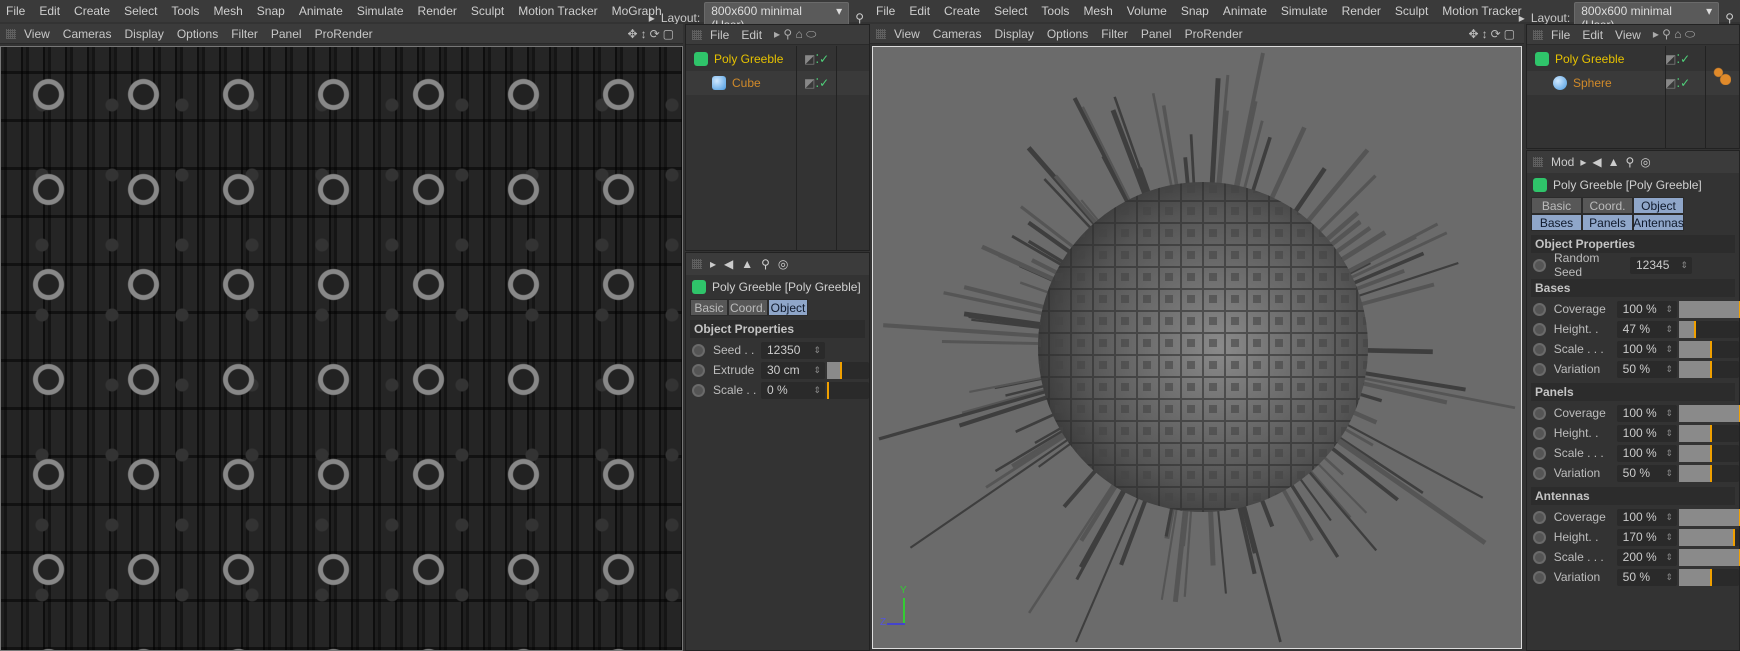 The width and height of the screenshot is (1740, 651). I want to click on viewport-menu-filter: Filter, so click(1114, 34).